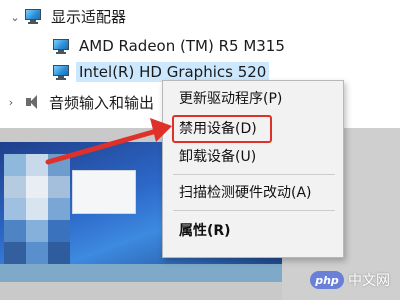  I want to click on watermark: php 中文网, so click(350, 280).